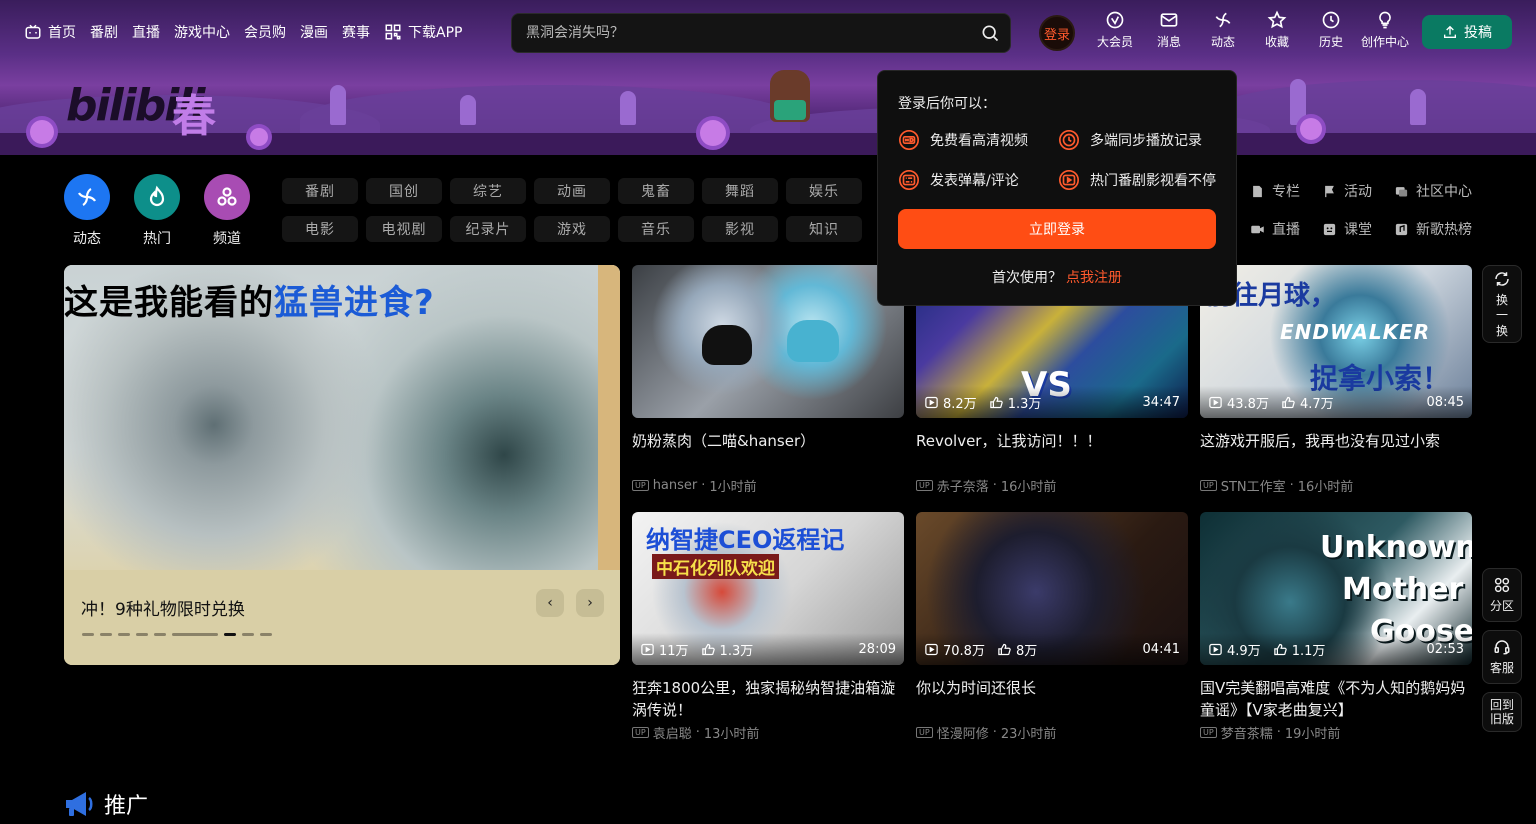 The width and height of the screenshot is (1536, 824). What do you see at coordinates (488, 191) in the screenshot?
I see `chip-variety: 综艺` at bounding box center [488, 191].